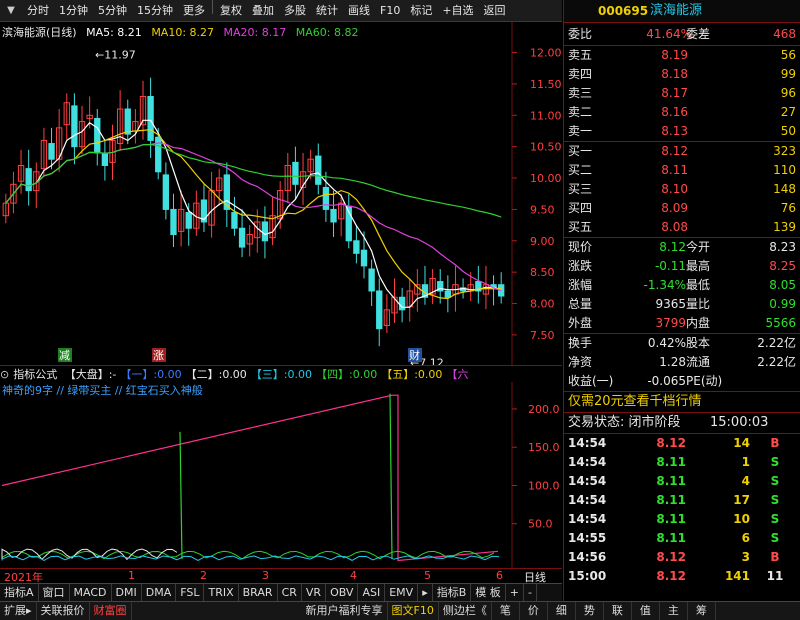 Image resolution: width=800 pixels, height=620 pixels. I want to click on ask-row-1: 卖四 8.18 99, so click(682, 74).